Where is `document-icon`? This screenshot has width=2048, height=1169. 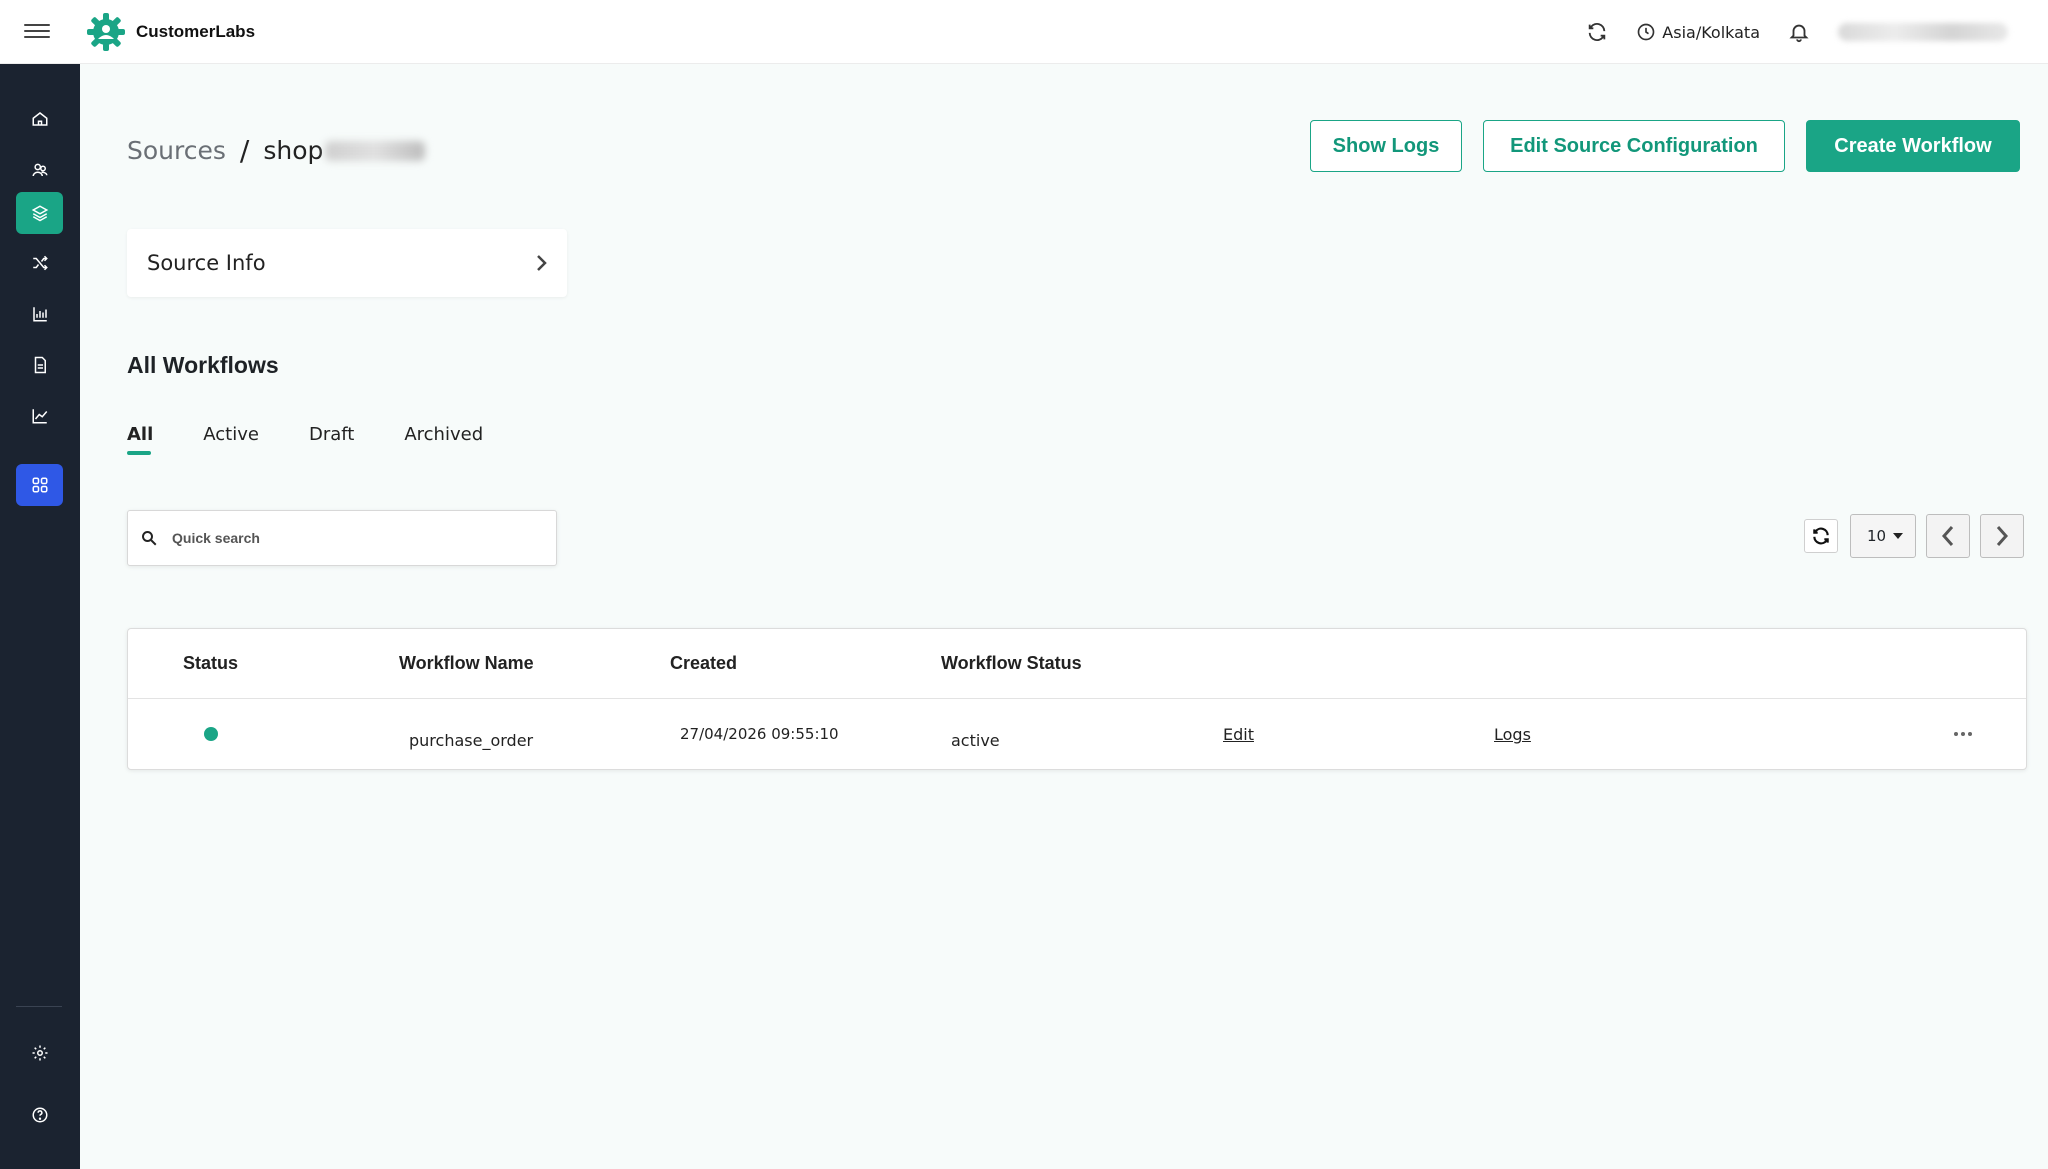 document-icon is located at coordinates (40, 365).